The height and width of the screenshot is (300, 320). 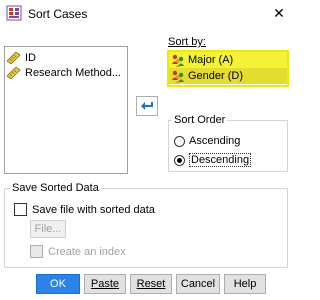 What do you see at coordinates (179, 141) in the screenshot?
I see `radio-icon` at bounding box center [179, 141].